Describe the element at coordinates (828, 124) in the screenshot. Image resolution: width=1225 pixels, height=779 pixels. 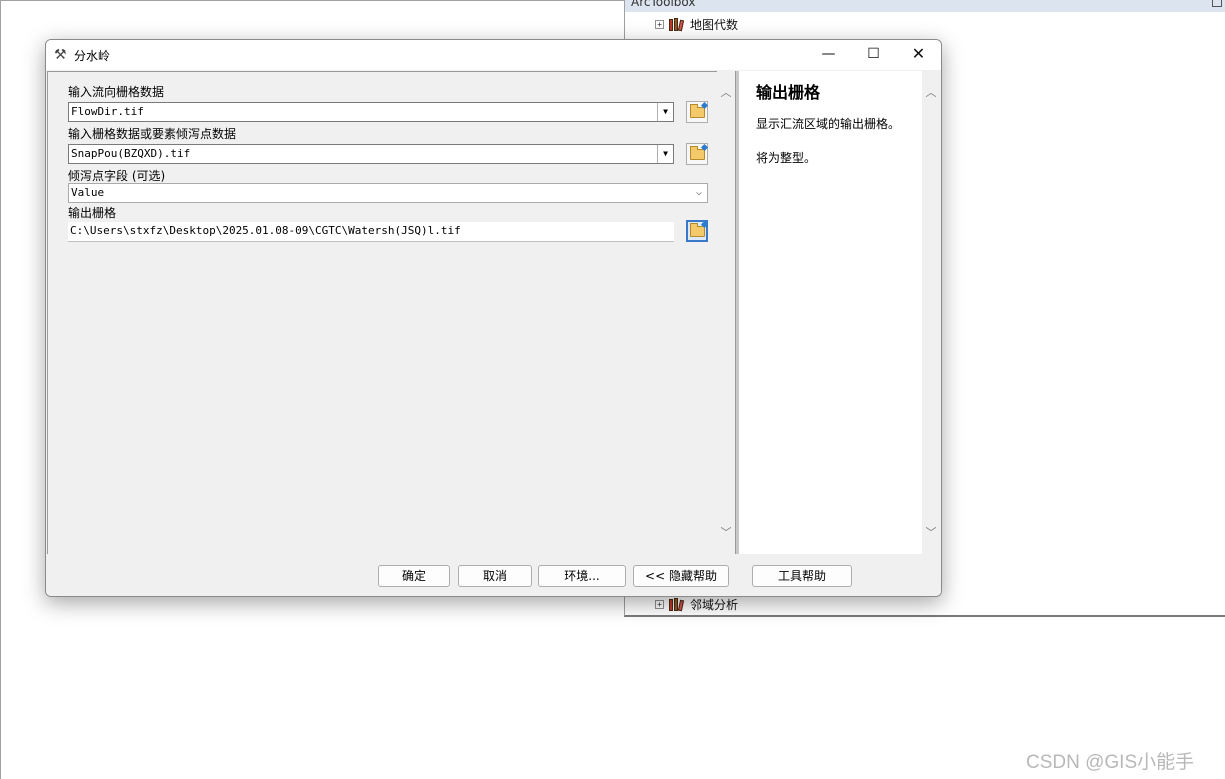
I see `help-text-line1: 显示汇流区域的输出栅格。` at that location.